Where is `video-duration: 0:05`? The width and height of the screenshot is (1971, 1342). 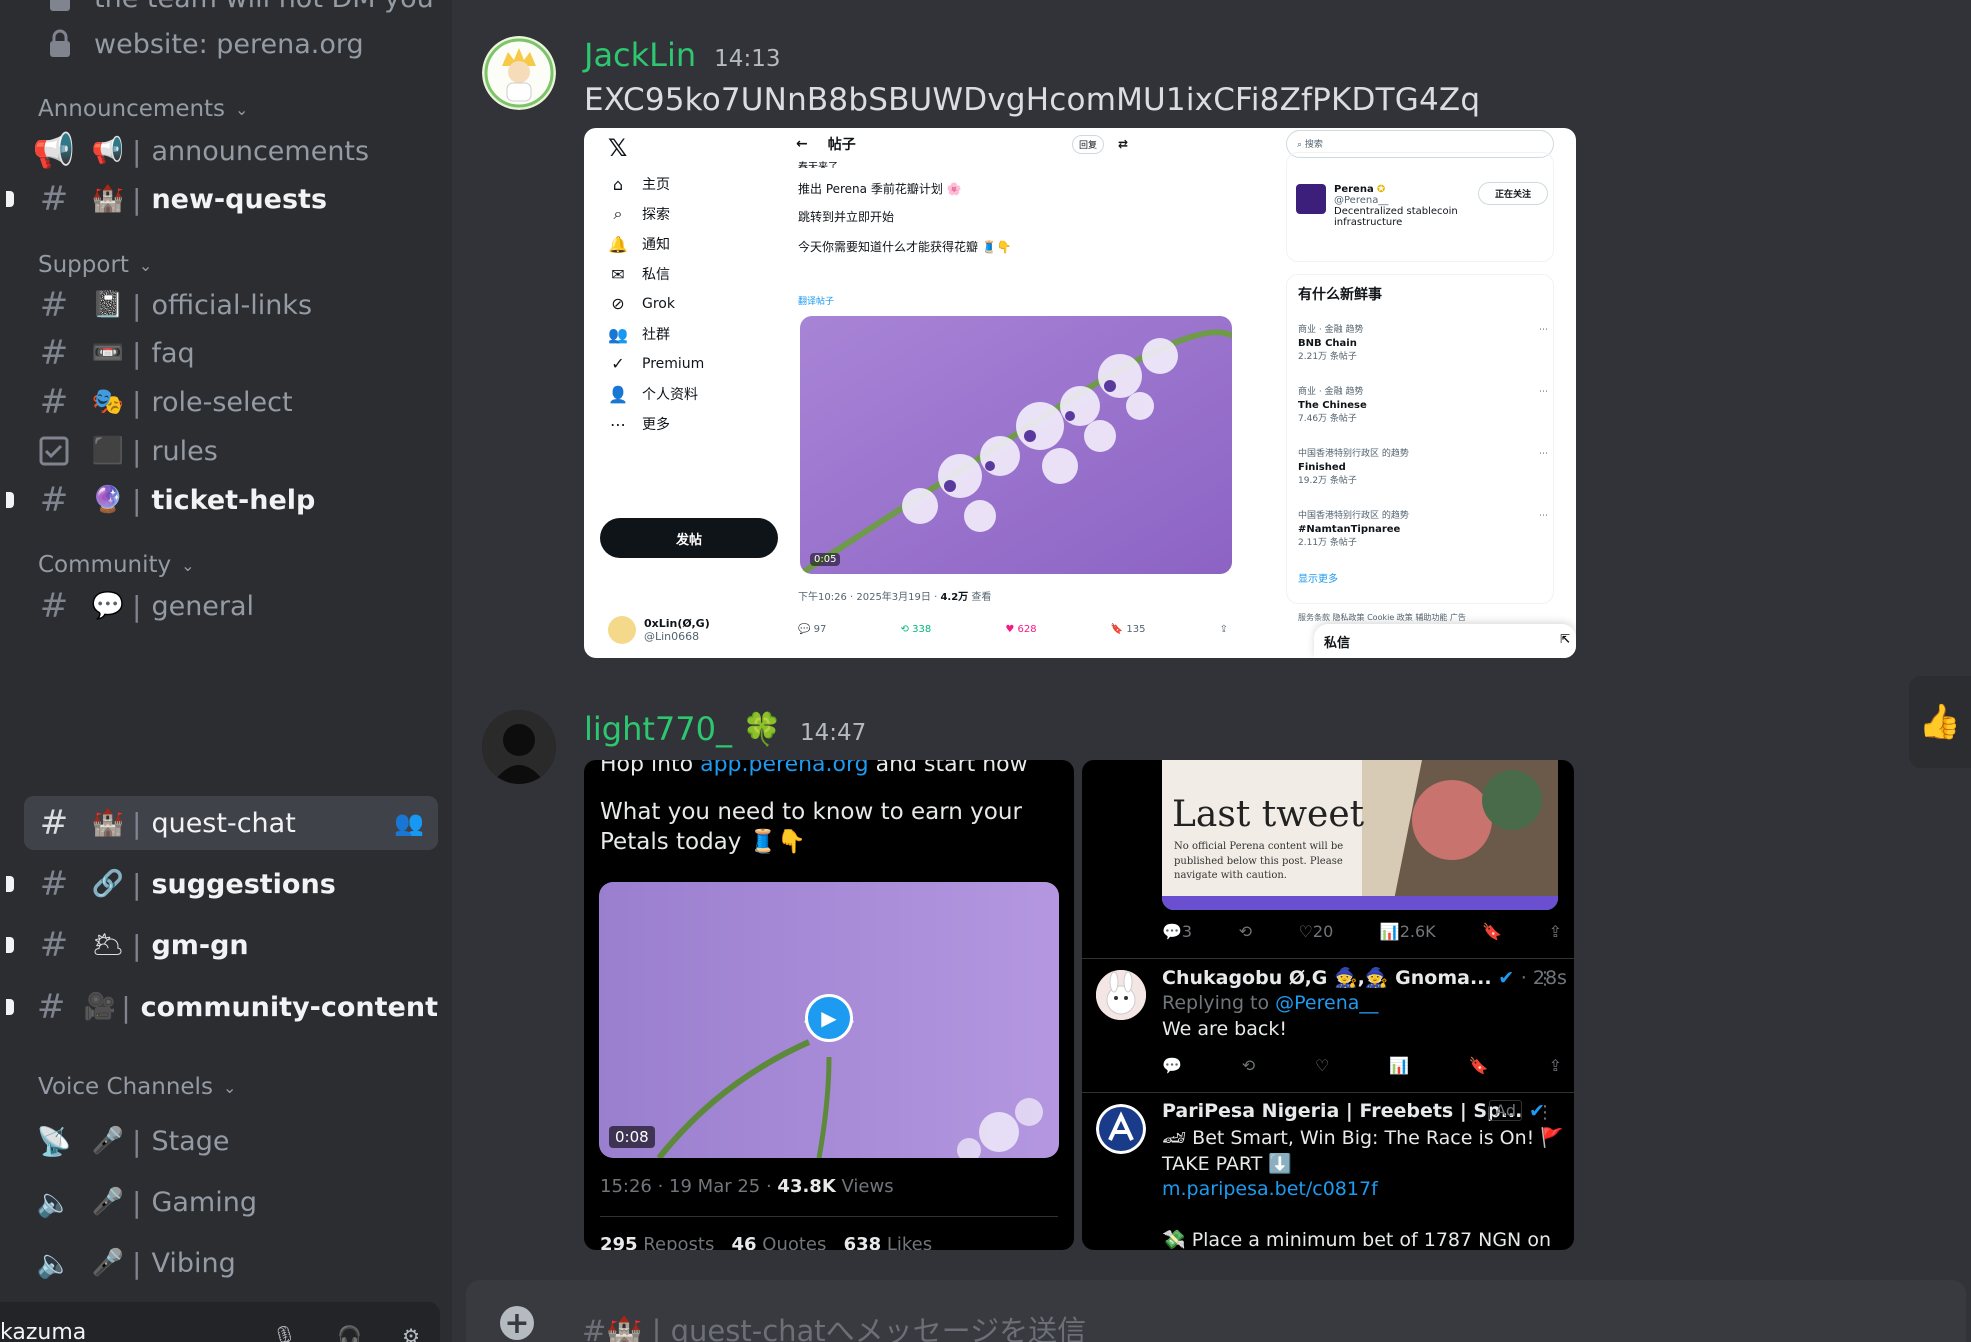 video-duration: 0:05 is located at coordinates (825, 559).